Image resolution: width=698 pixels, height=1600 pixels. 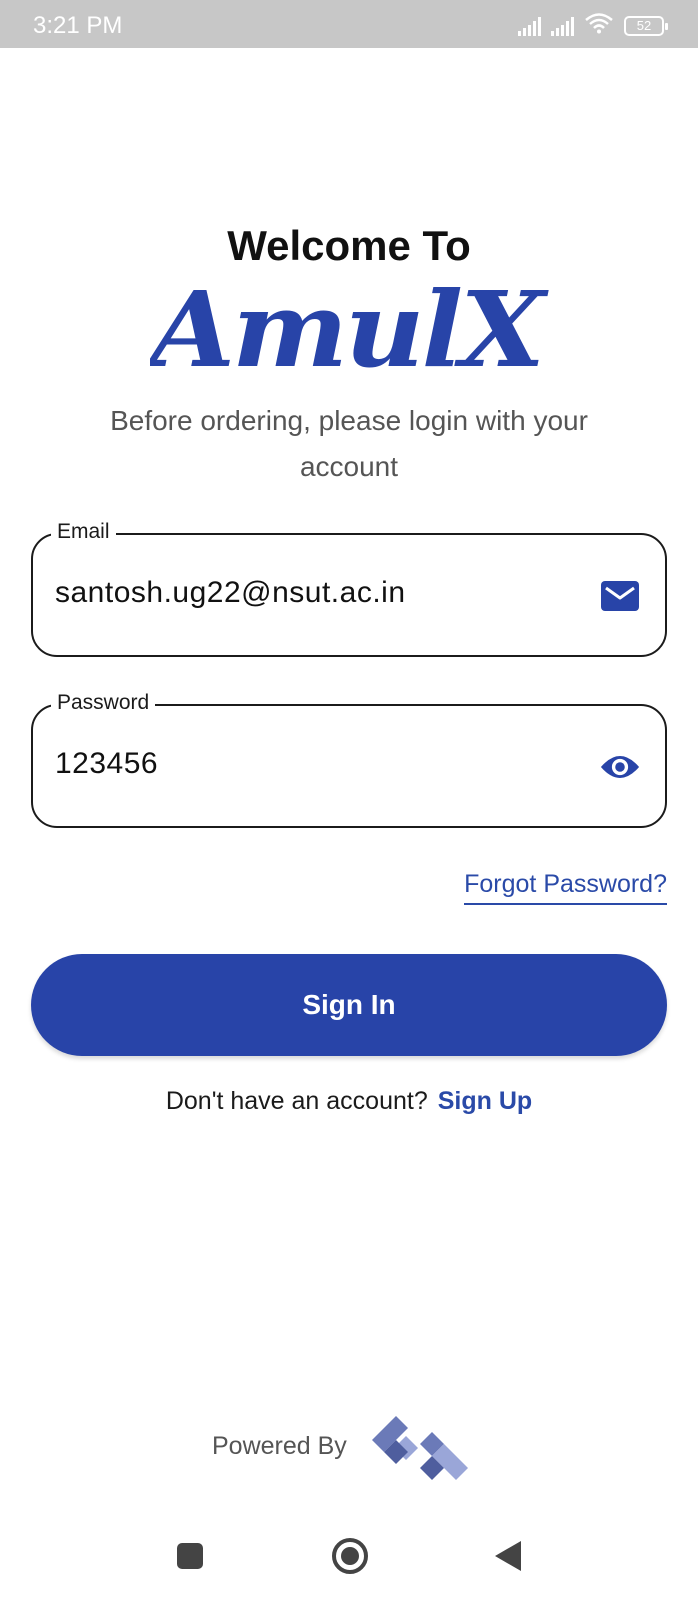 I want to click on navigation-bar, so click(x=349, y=1554).